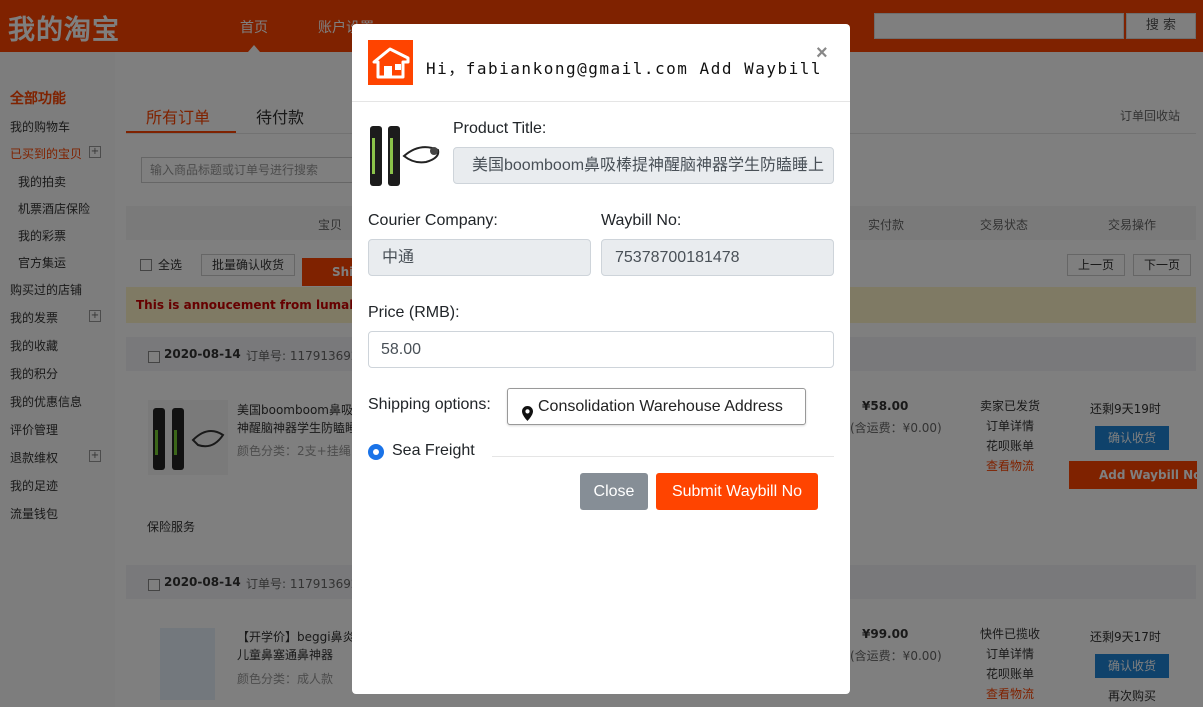 This screenshot has height=707, width=1203. I want to click on price-label: Price (RMB):, so click(414, 312).